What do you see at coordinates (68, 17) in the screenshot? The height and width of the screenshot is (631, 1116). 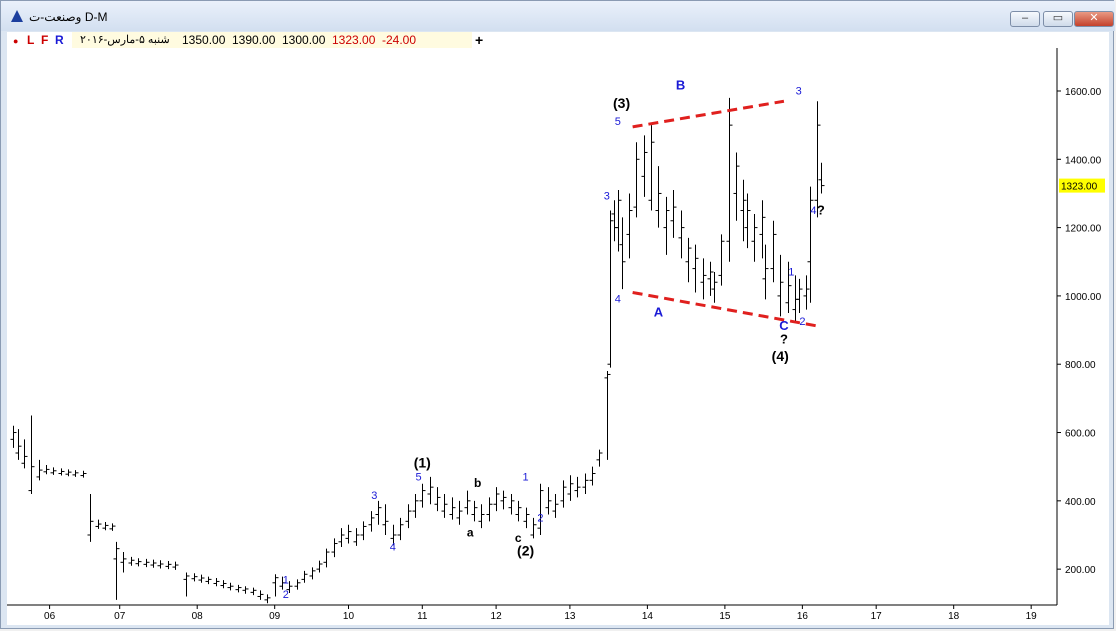 I see `window-title: وصنعت-ت D-M` at bounding box center [68, 17].